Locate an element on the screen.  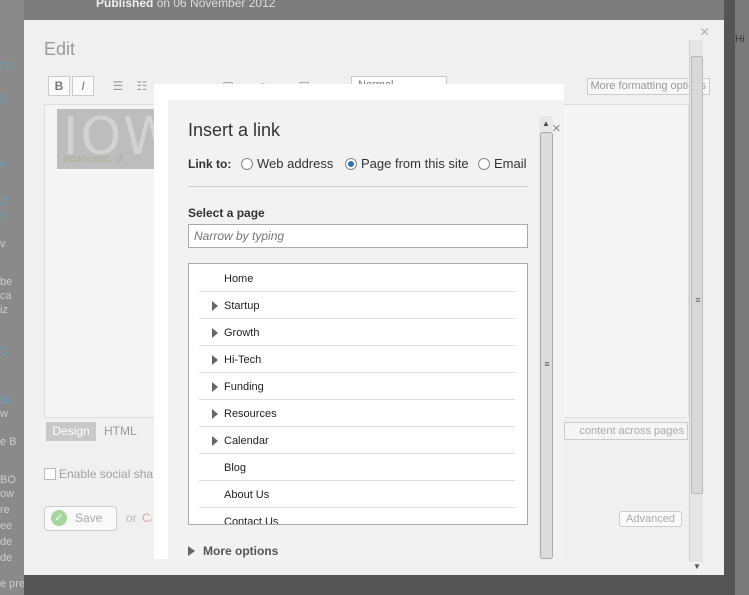
bold-button: B is located at coordinates (59, 86).